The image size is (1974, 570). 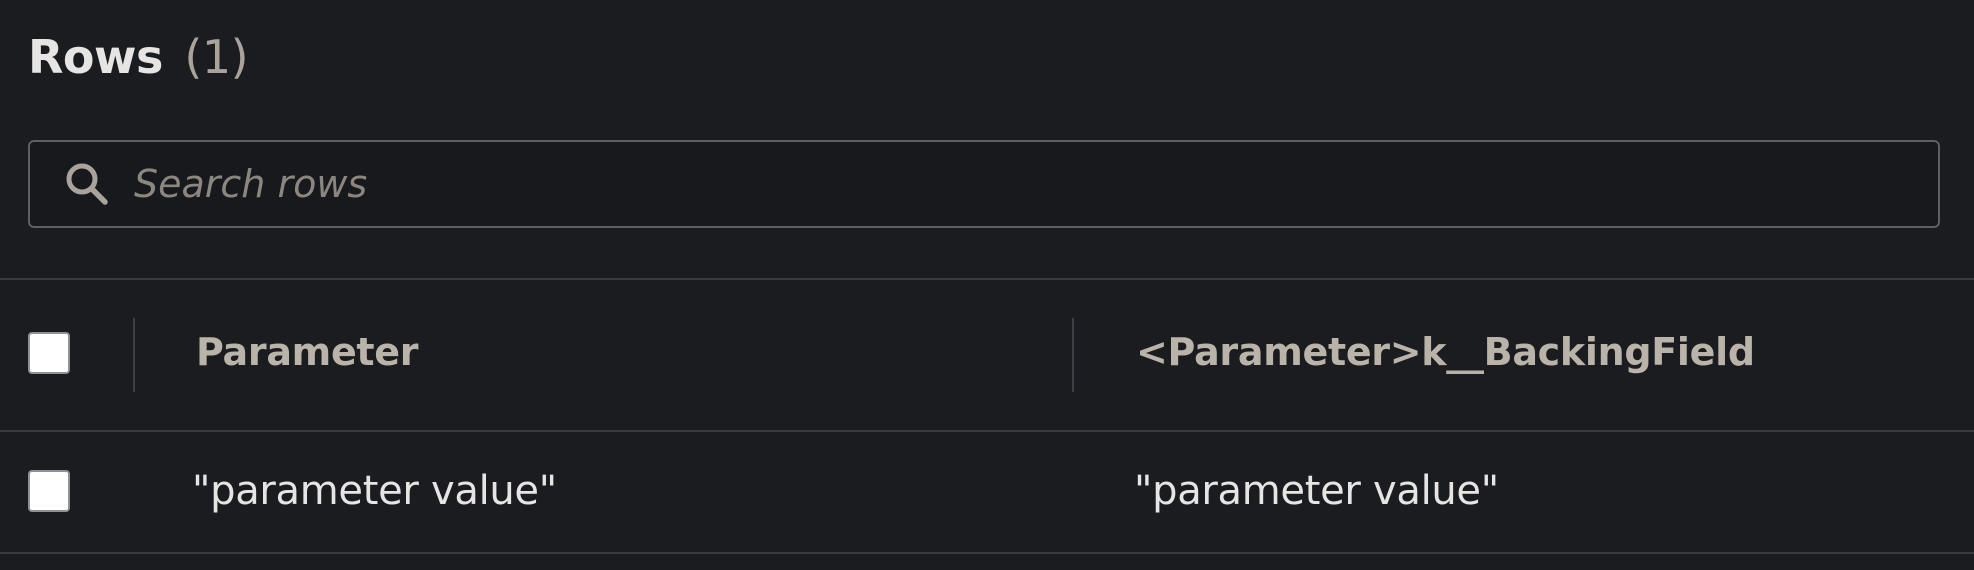 What do you see at coordinates (216, 57) in the screenshot?
I see `row-count: (1)` at bounding box center [216, 57].